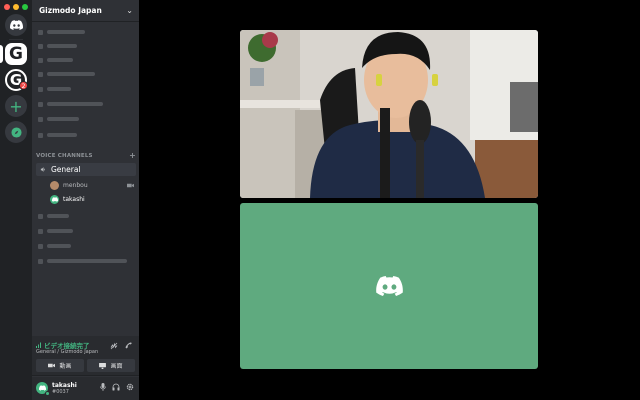  Describe the element at coordinates (86, 169) in the screenshot. I see `voice-channel-general: General` at that location.